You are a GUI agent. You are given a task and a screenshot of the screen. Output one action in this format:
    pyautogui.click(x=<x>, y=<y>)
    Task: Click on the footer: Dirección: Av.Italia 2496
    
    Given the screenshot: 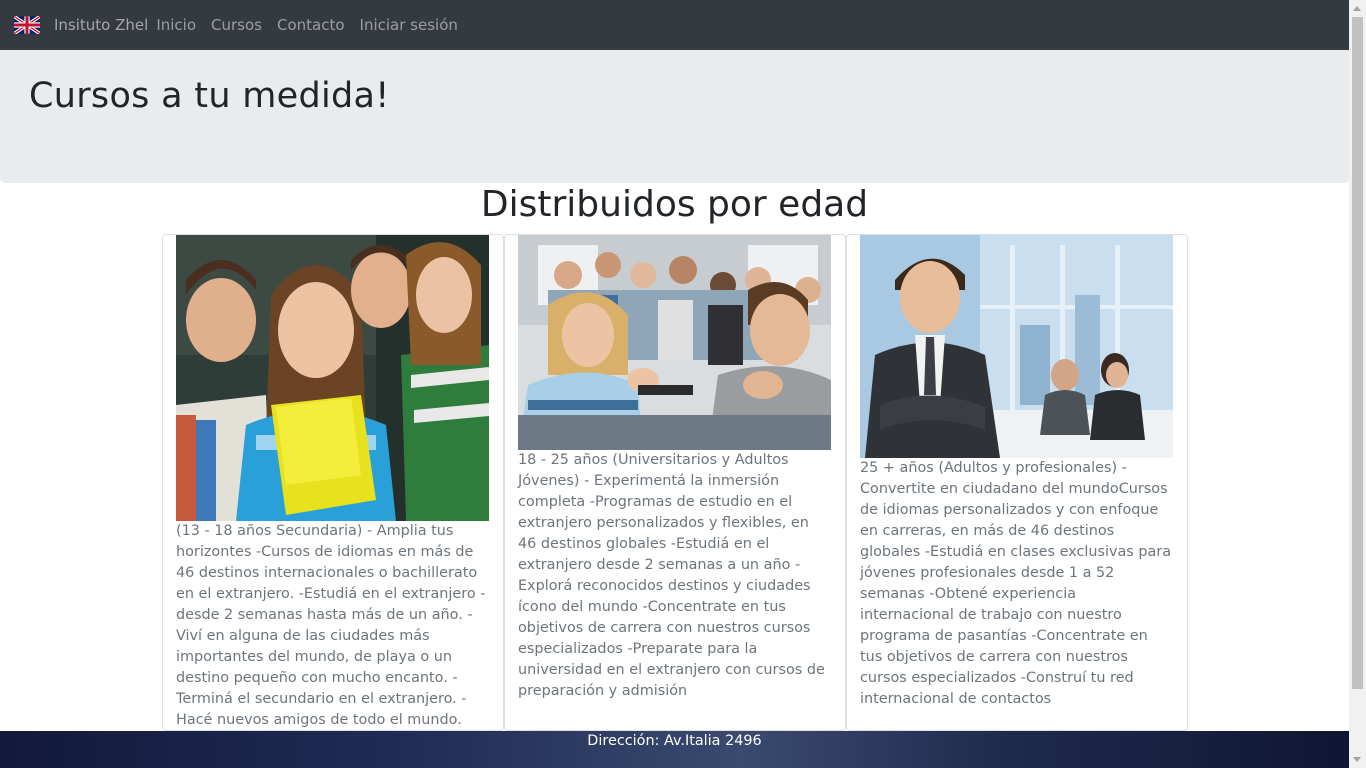 What is the action you would take?
    pyautogui.click(x=674, y=749)
    